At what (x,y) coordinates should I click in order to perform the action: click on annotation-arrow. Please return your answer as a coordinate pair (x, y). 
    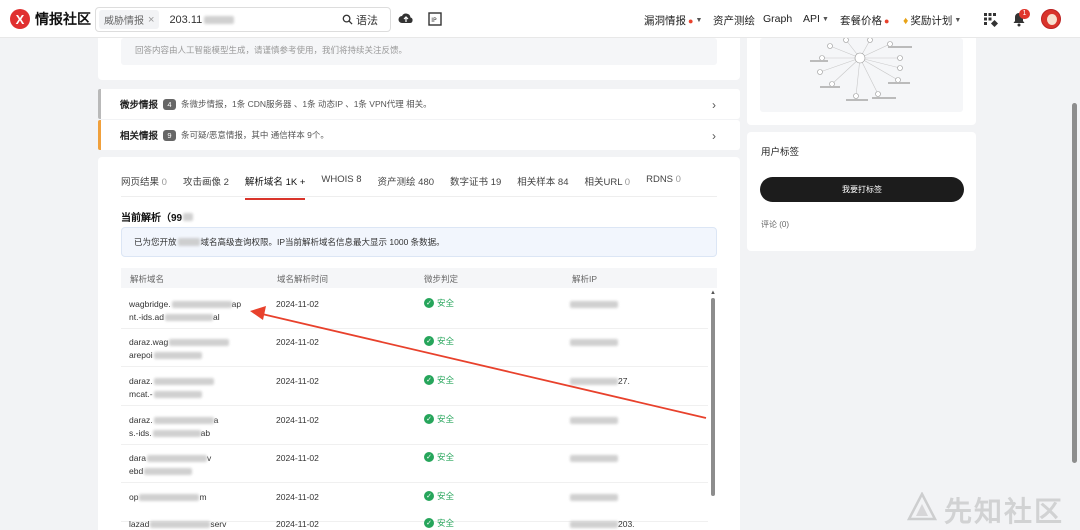
    Looking at the image, I should click on (478, 362).